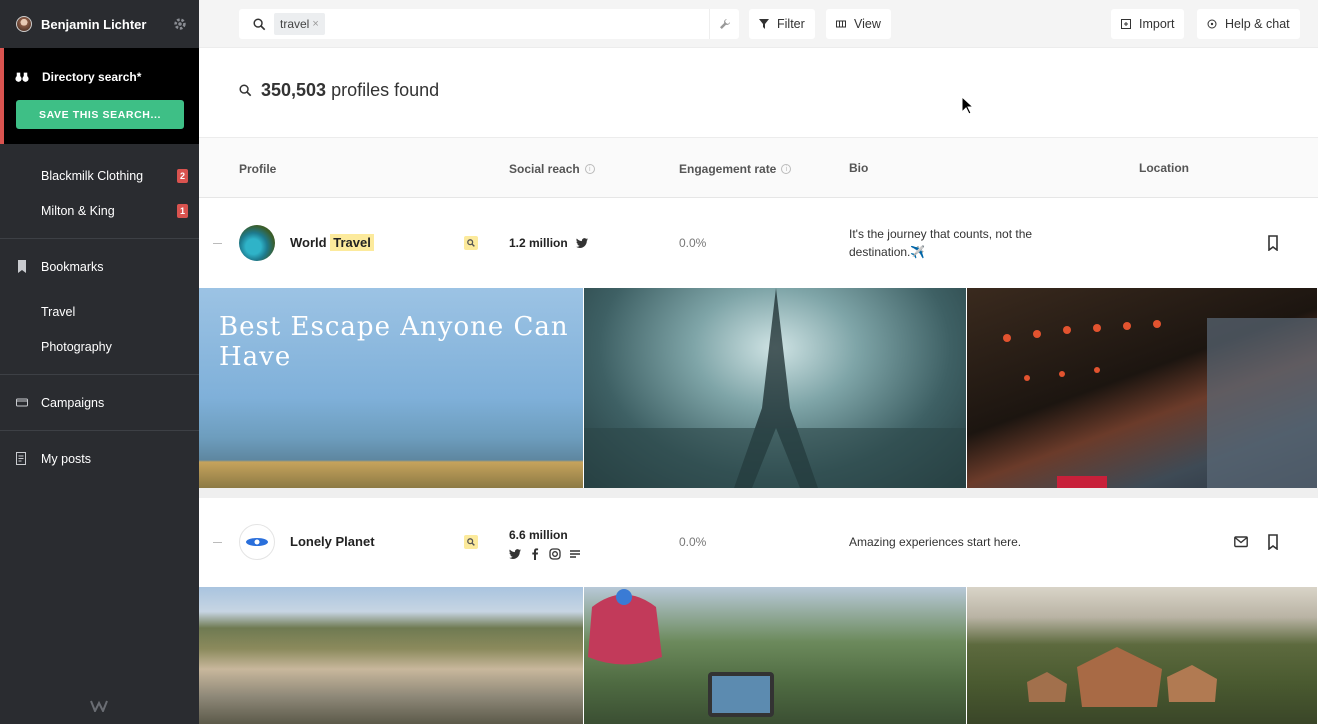 This screenshot has width=1318, height=724. I want to click on eiffel-tower-image, so click(775, 388).